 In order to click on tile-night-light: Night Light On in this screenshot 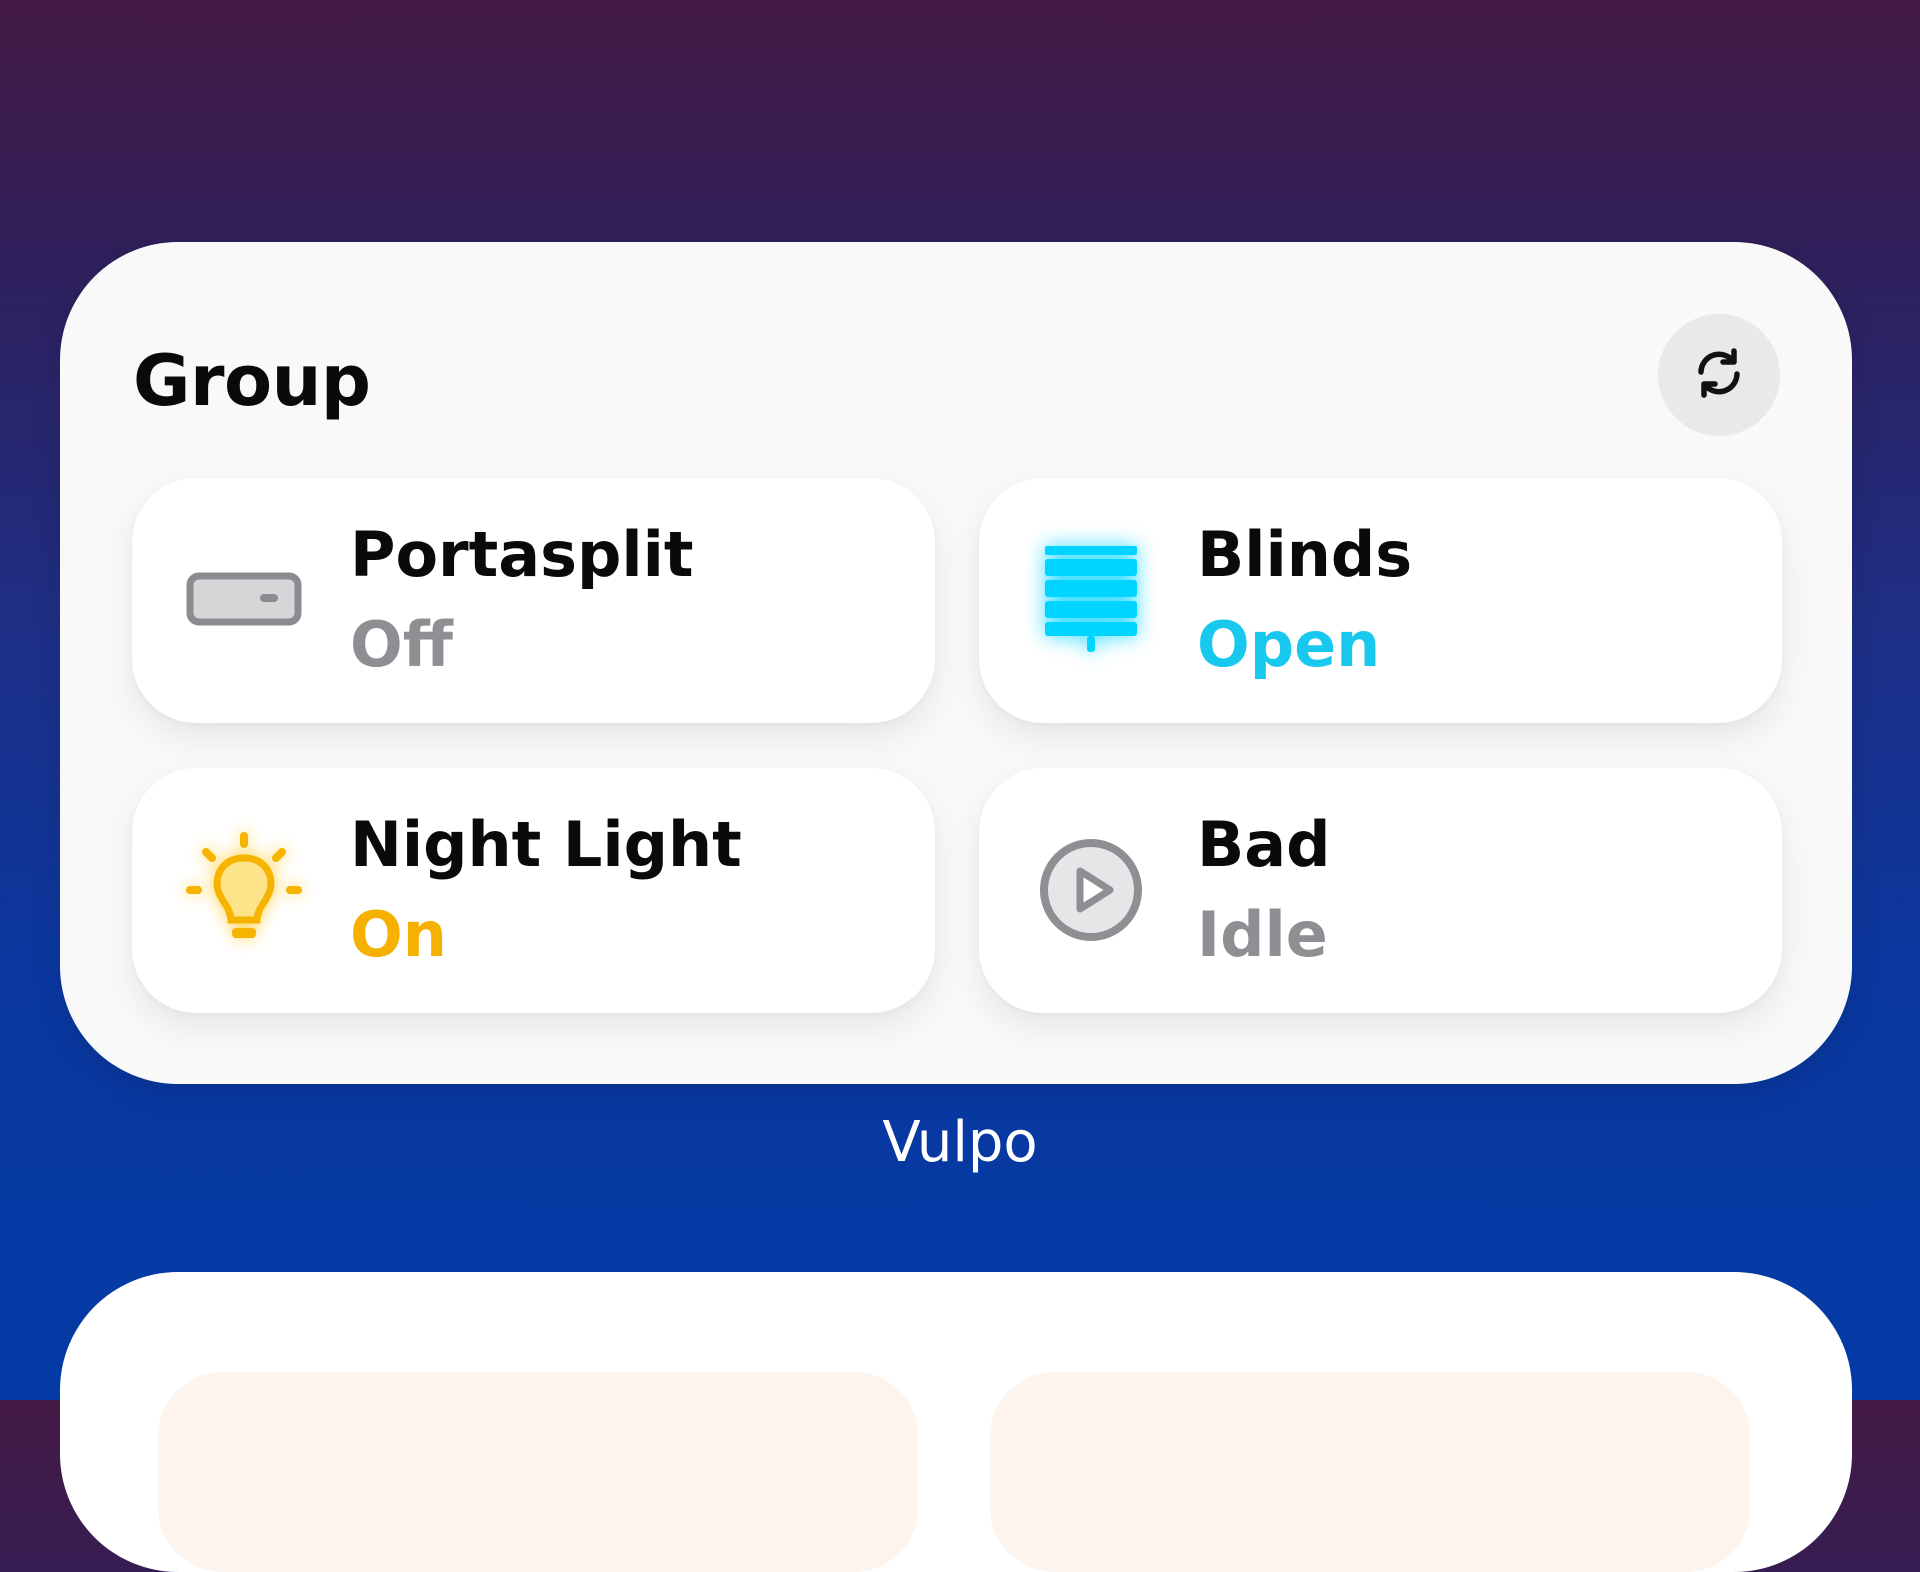, I will do `click(533, 890)`.